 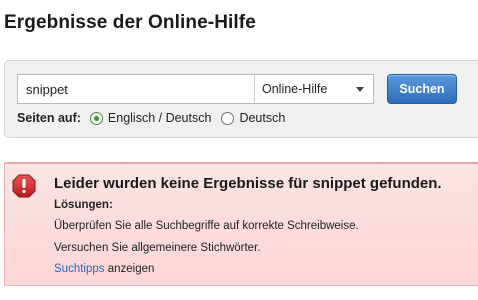 I want to click on scope-row: Seiten auf: Englisch / Deutsch Deutsch, so click(x=156, y=118).